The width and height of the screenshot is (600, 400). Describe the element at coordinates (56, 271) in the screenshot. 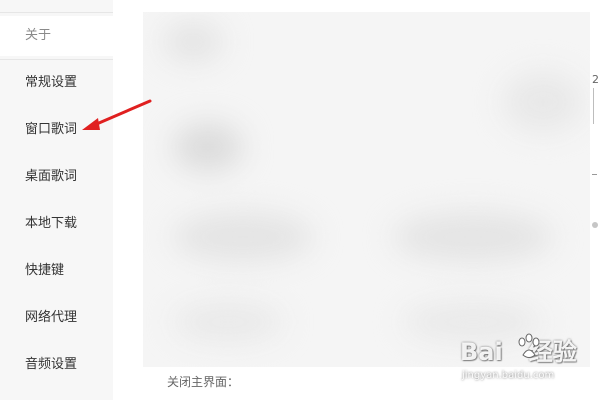

I see `sidebar-item-shortcuts: 快捷键` at that location.